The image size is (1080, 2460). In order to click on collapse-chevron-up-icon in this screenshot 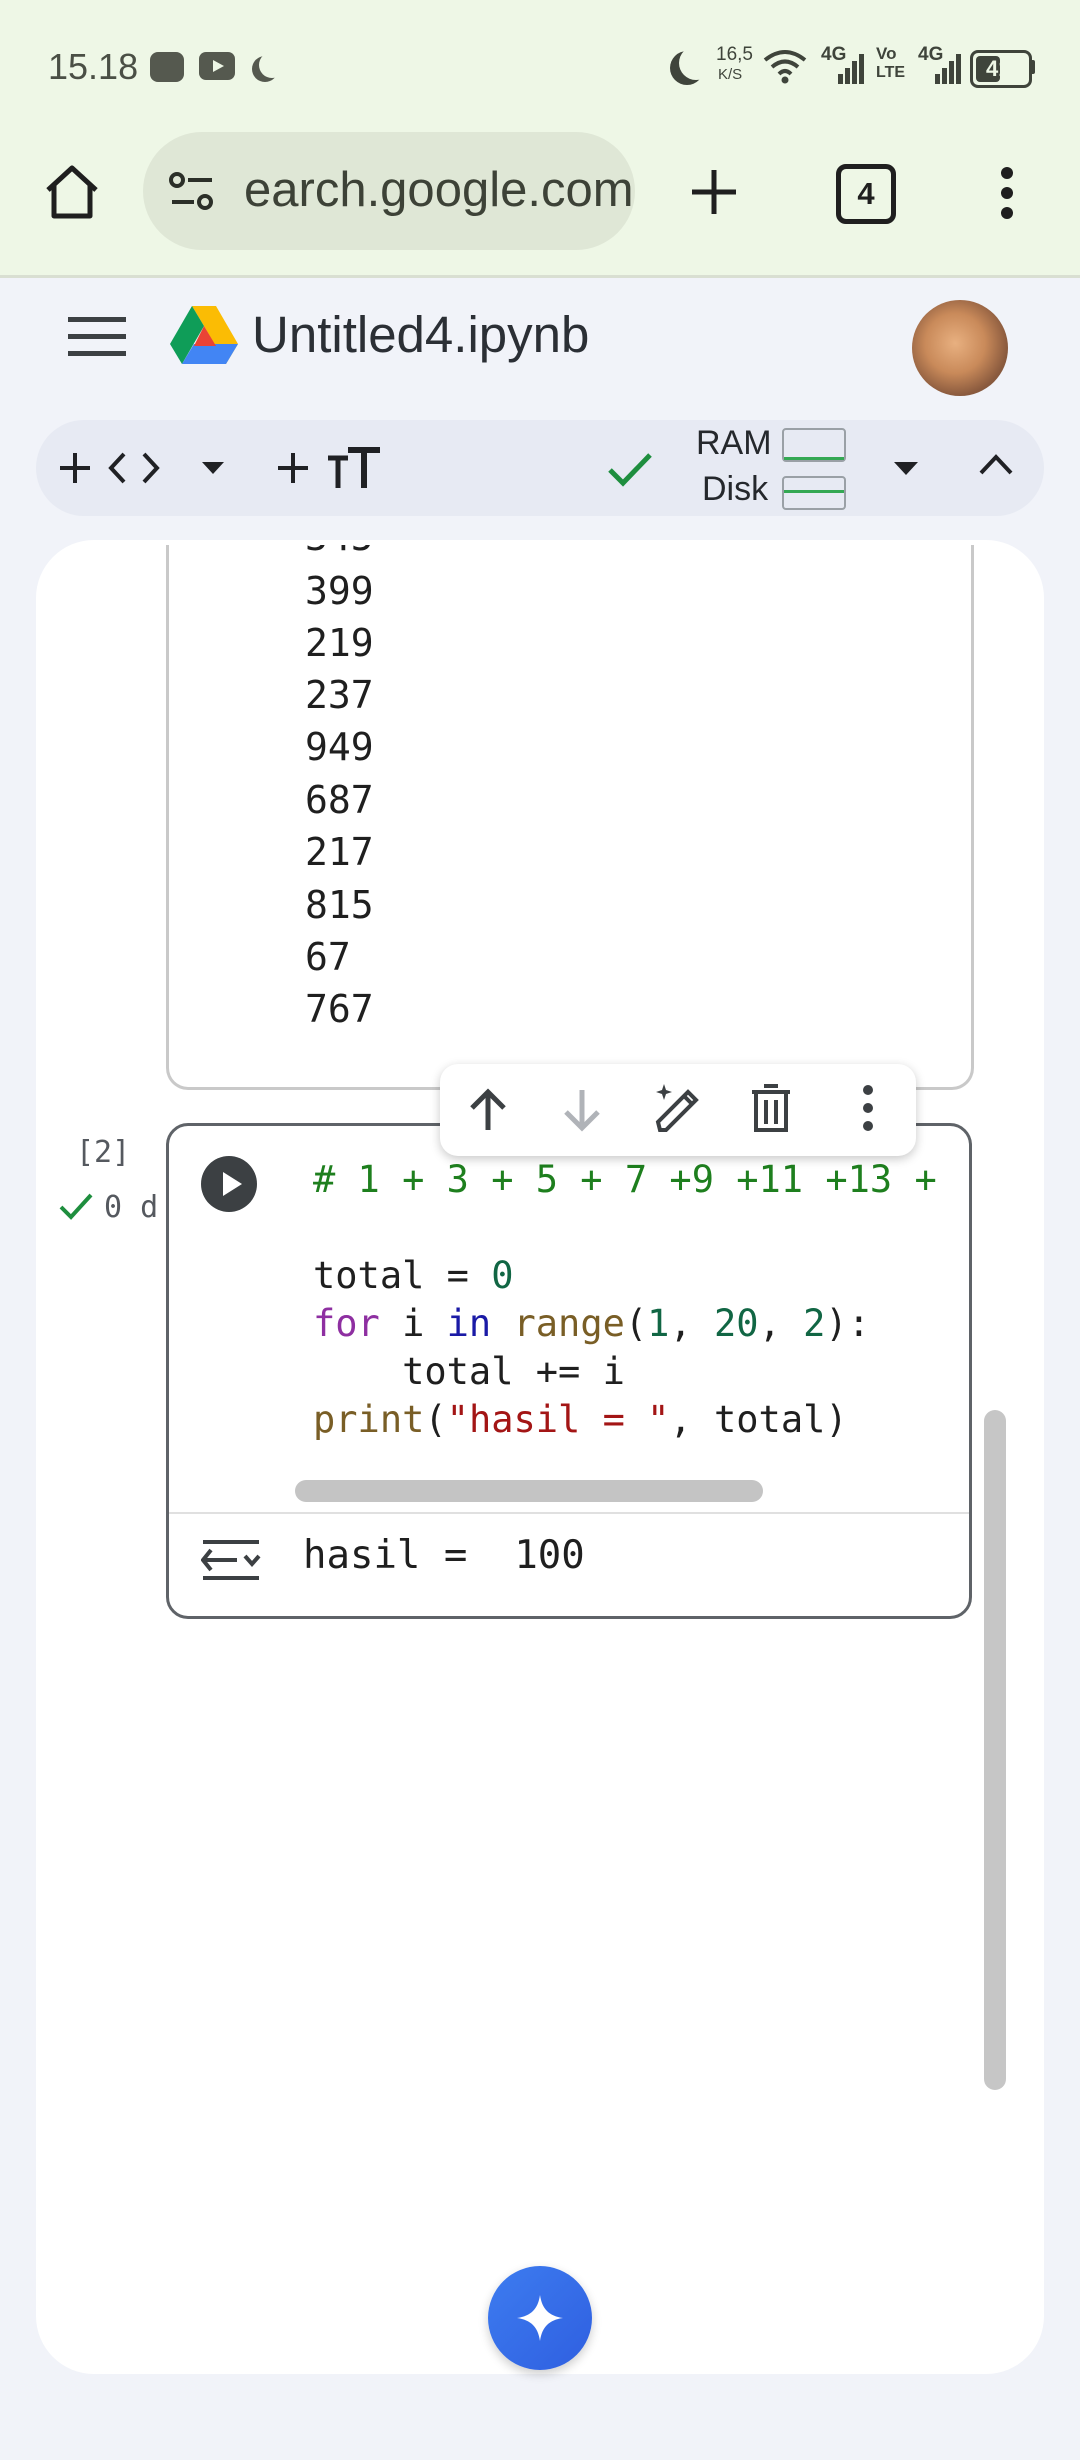, I will do `click(996, 464)`.